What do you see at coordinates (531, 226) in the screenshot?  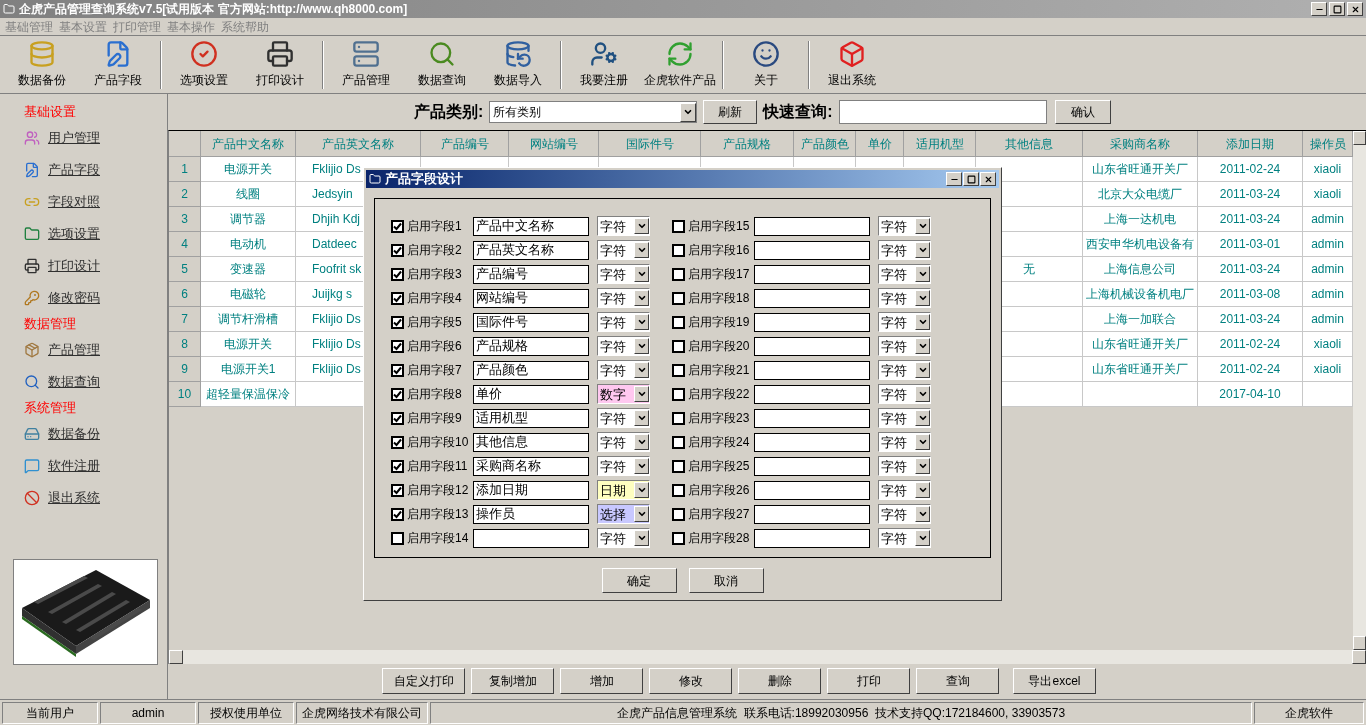 I see `field-name-input: 产品中文名称` at bounding box center [531, 226].